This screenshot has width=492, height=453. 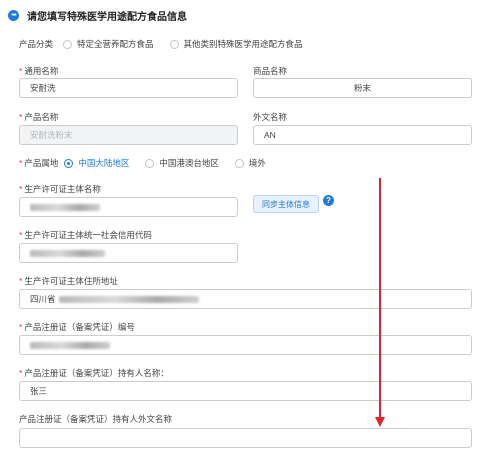 What do you see at coordinates (270, 71) in the screenshot?
I see `trade-name-label: 商品名称` at bounding box center [270, 71].